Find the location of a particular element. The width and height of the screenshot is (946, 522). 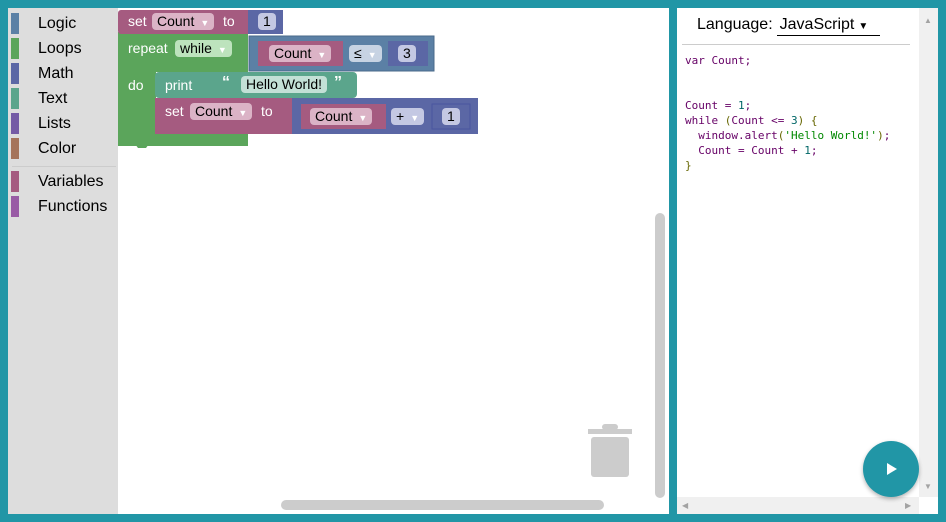

do-label: do is located at coordinates (136, 85).